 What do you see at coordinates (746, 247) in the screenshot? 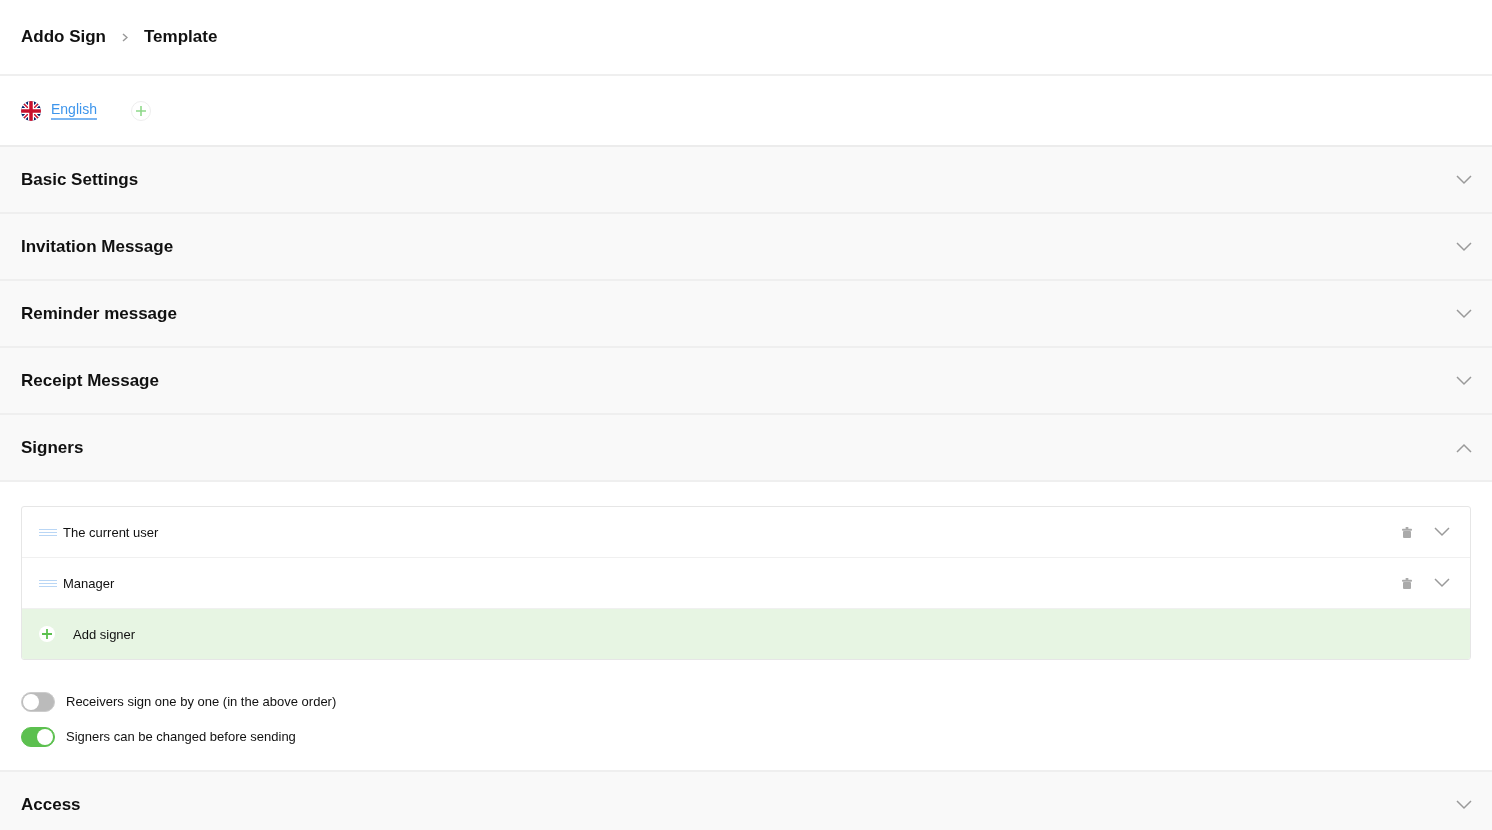
I see `section-header: Invitation Message` at bounding box center [746, 247].